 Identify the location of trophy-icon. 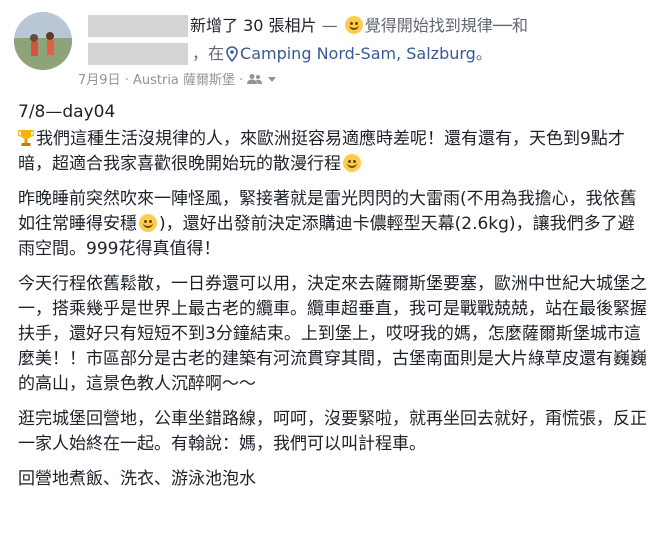
(26, 138).